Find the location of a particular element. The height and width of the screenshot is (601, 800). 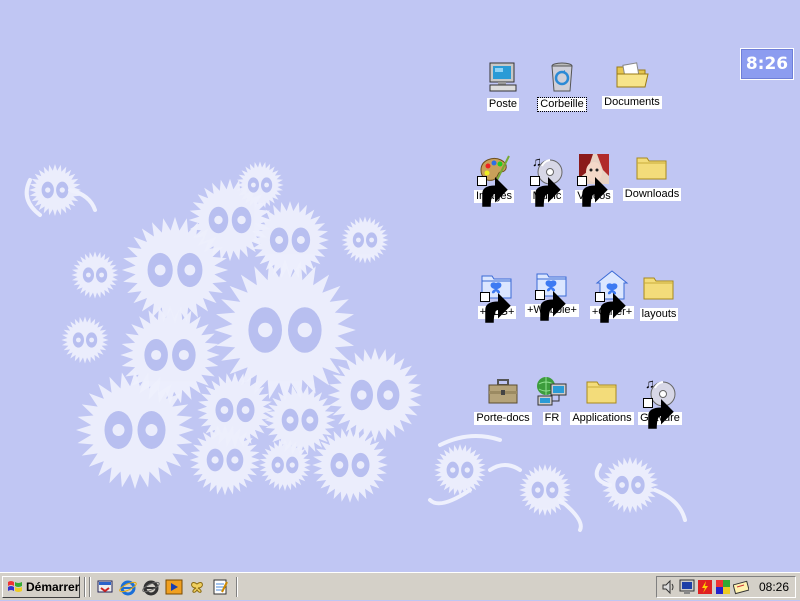

desktop-icon-corbeille: Corbeille is located at coordinates (562, 86).